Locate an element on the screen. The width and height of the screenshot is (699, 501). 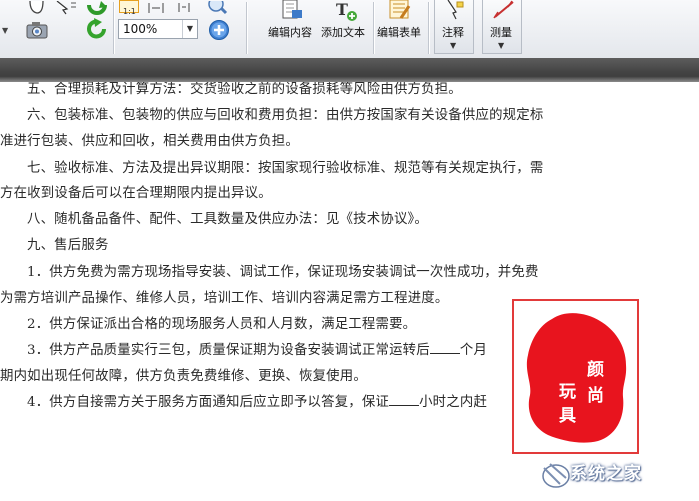
actual-size-icon: 1:1 is located at coordinates (129, 8).